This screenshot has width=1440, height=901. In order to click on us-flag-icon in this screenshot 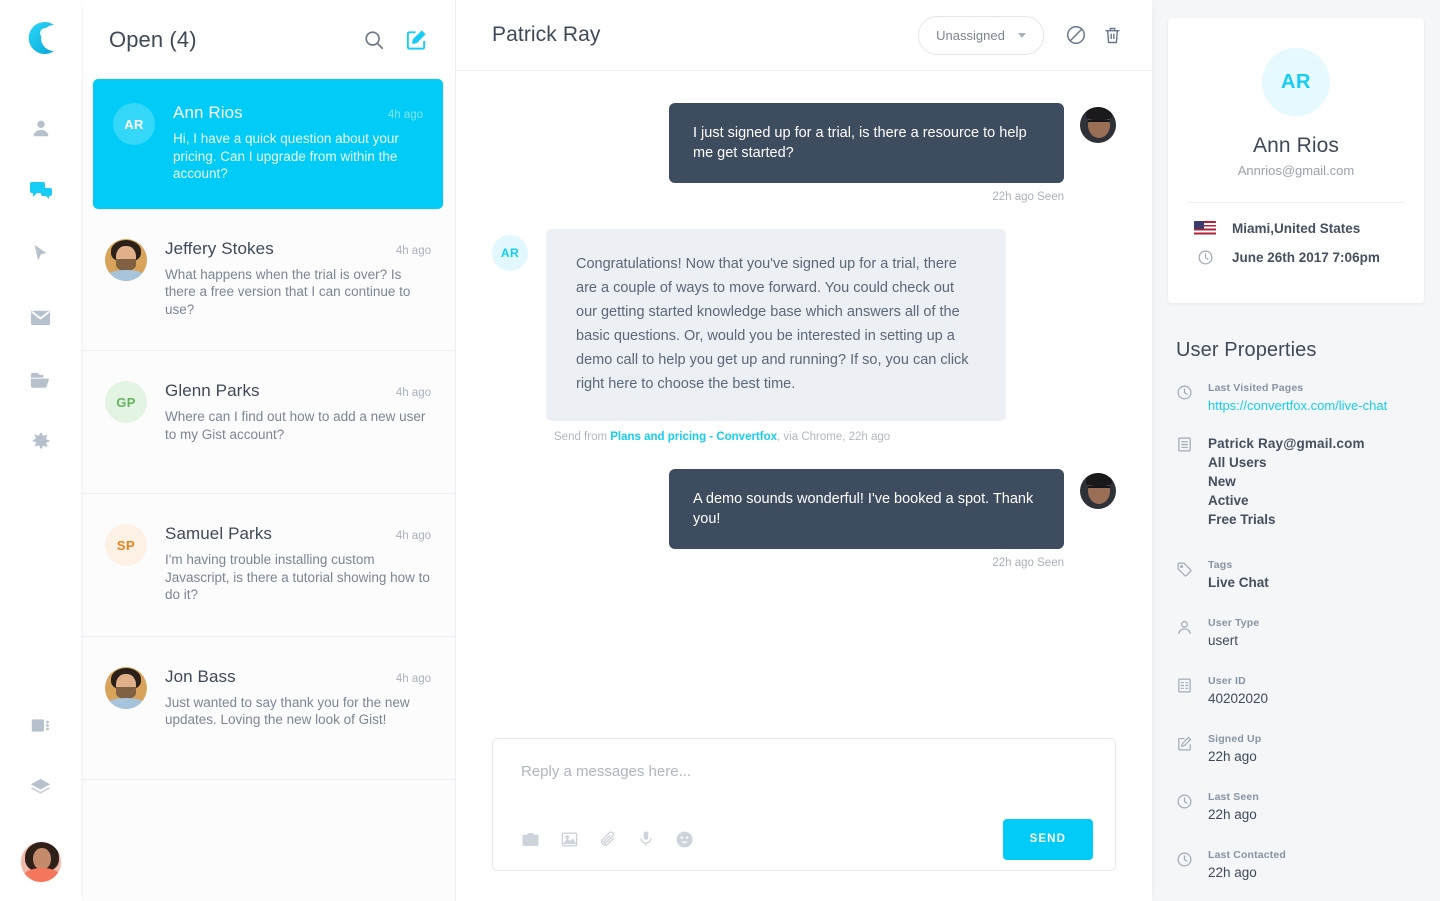, I will do `click(1205, 228)`.